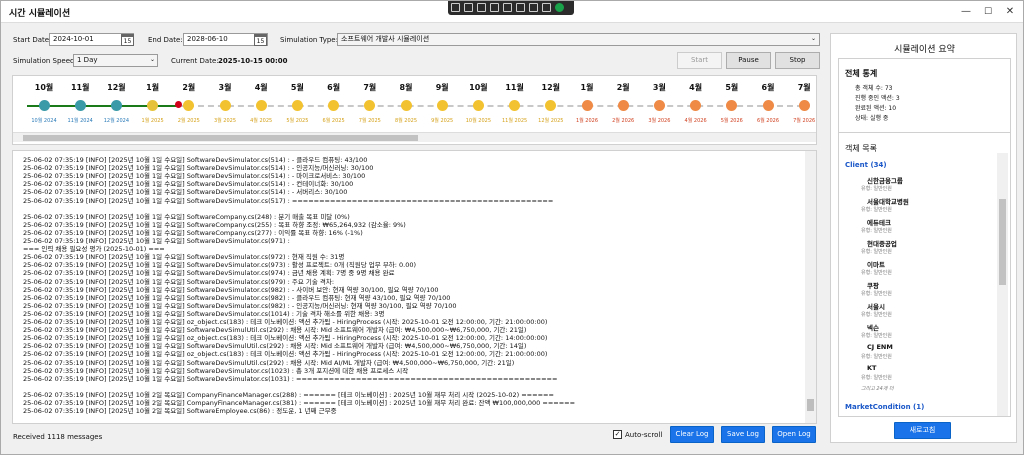  I want to click on clear-log-button: Clear Log, so click(692, 434).